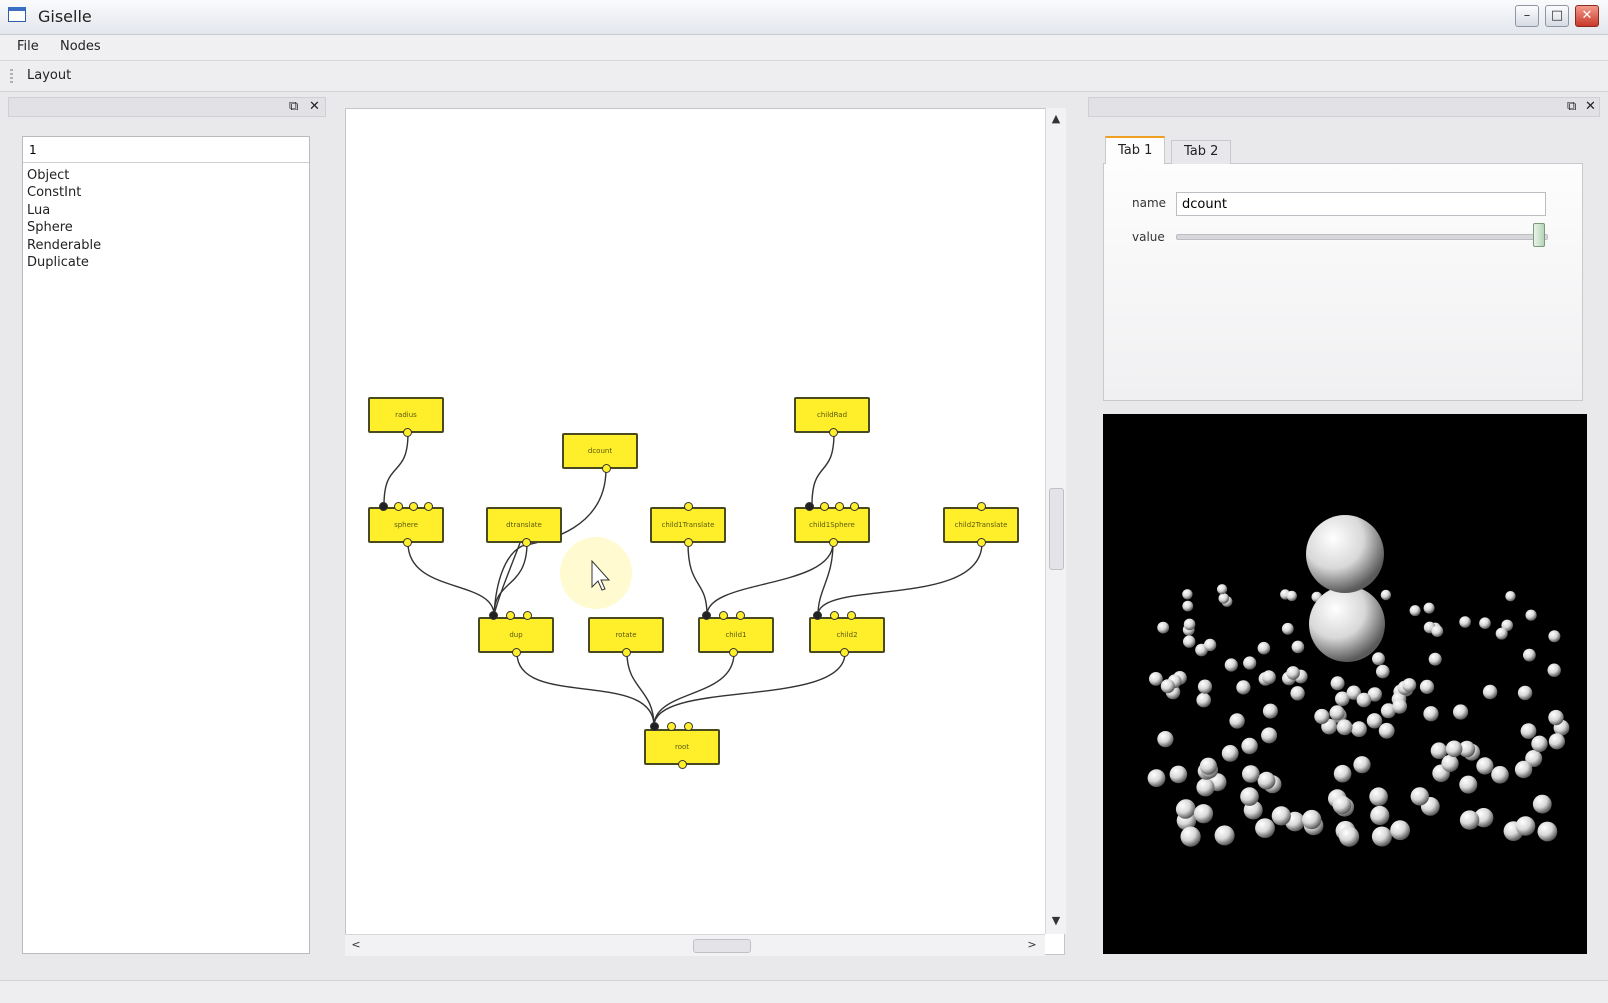  I want to click on toolbar-grip, so click(11, 77).